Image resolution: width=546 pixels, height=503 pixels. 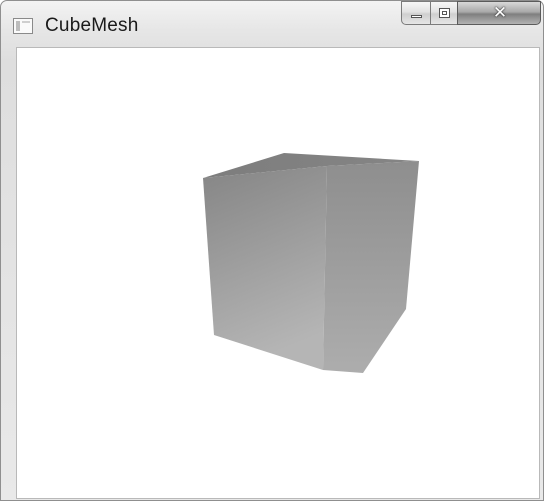 What do you see at coordinates (23, 26) in the screenshot?
I see `window-app-icon` at bounding box center [23, 26].